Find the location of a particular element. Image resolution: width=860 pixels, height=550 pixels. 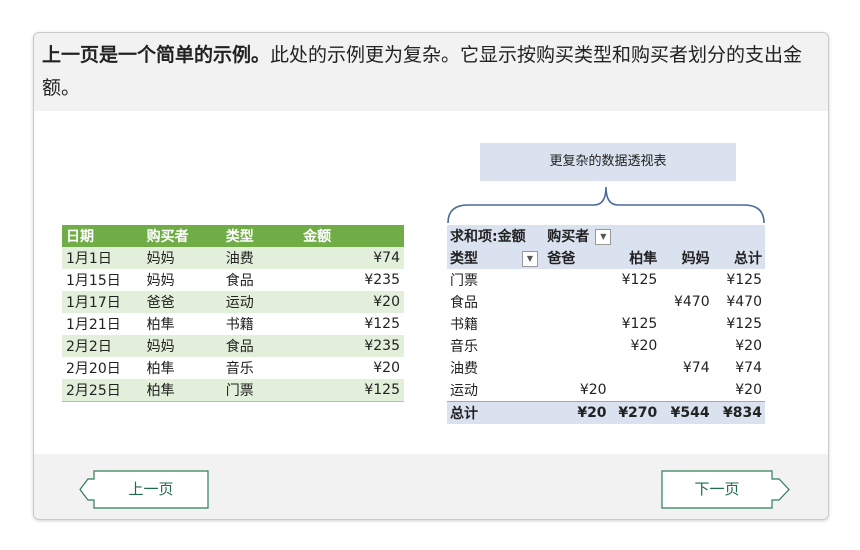

curly-brace-icon is located at coordinates (606, 205).